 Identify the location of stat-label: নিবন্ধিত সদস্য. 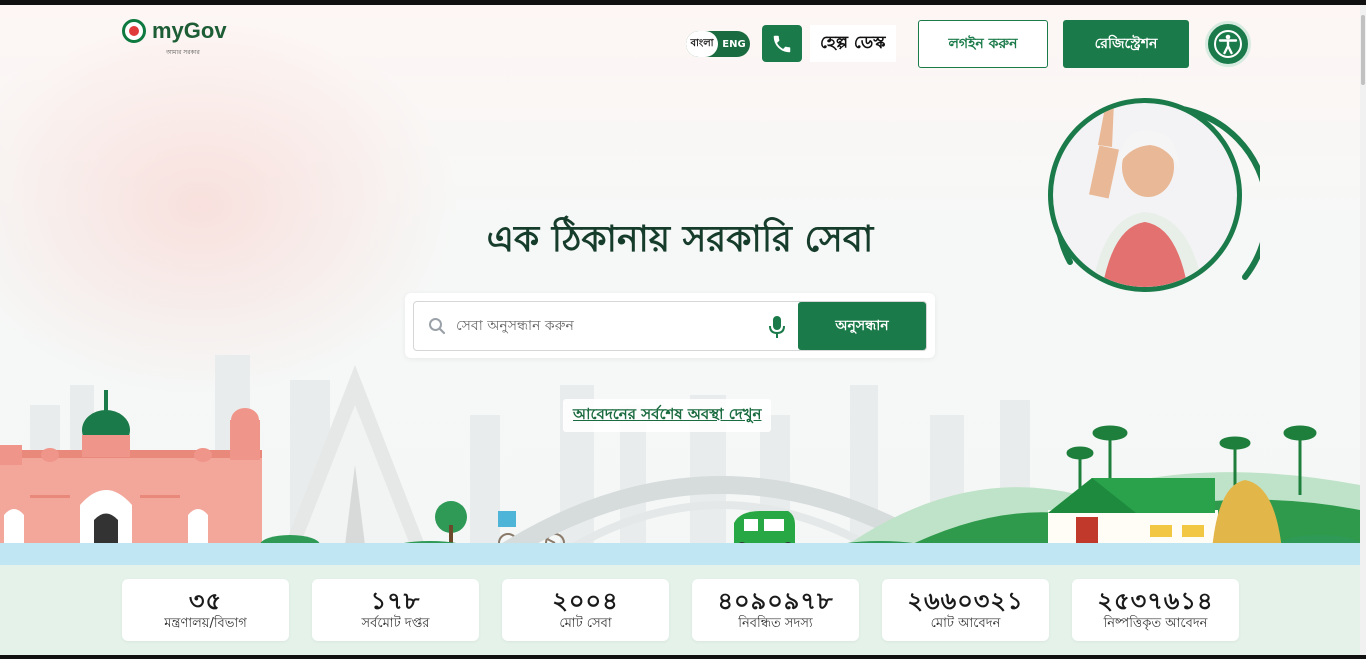
(775, 623).